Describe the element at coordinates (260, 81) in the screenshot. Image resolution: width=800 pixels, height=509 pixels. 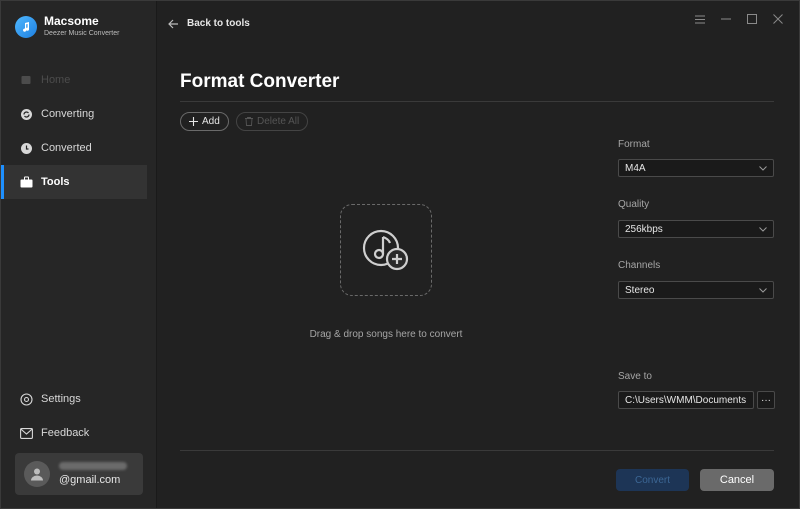
I see `page-title: Format Converter` at that location.